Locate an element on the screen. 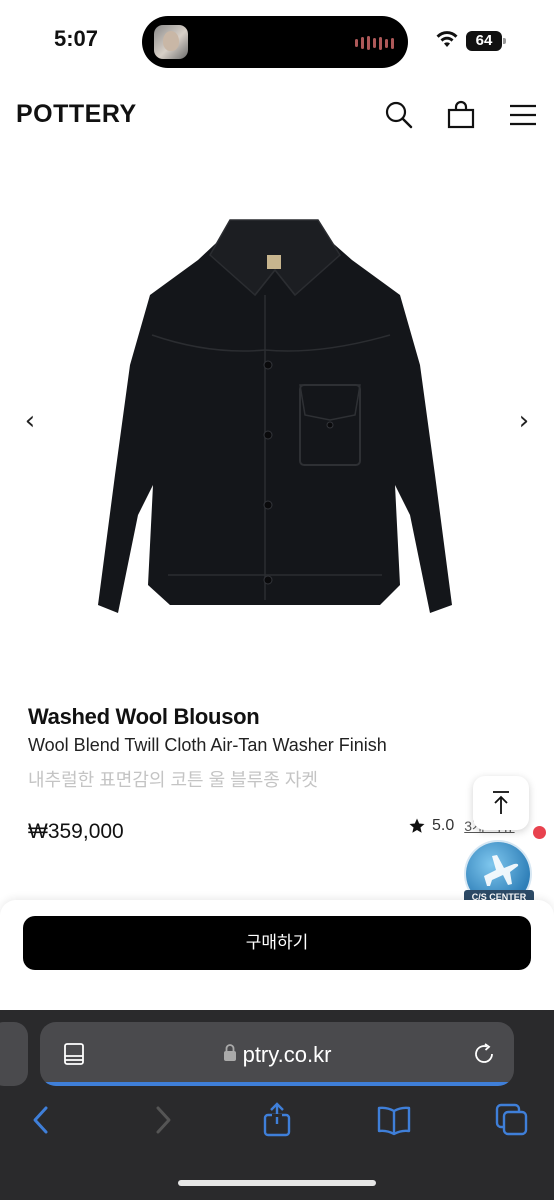 The width and height of the screenshot is (554, 1200). home-indicator is located at coordinates (277, 1183).